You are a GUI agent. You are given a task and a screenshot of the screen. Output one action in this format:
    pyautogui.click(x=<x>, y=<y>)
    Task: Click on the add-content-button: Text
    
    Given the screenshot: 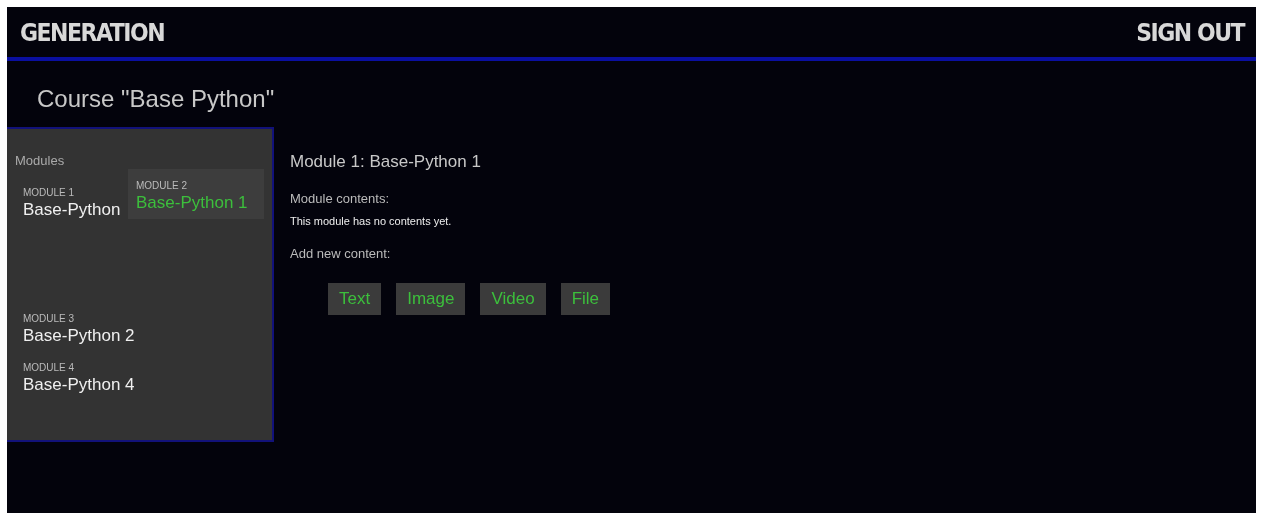 What is the action you would take?
    pyautogui.click(x=355, y=299)
    